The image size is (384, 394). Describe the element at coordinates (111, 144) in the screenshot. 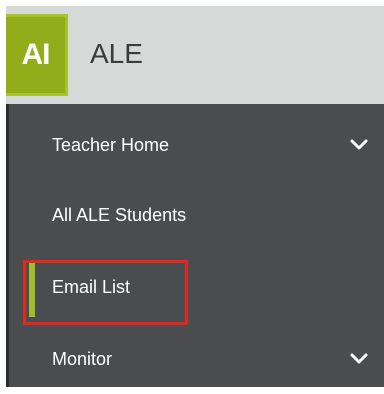

I see `sidebar-item-label: Teacher Home` at that location.